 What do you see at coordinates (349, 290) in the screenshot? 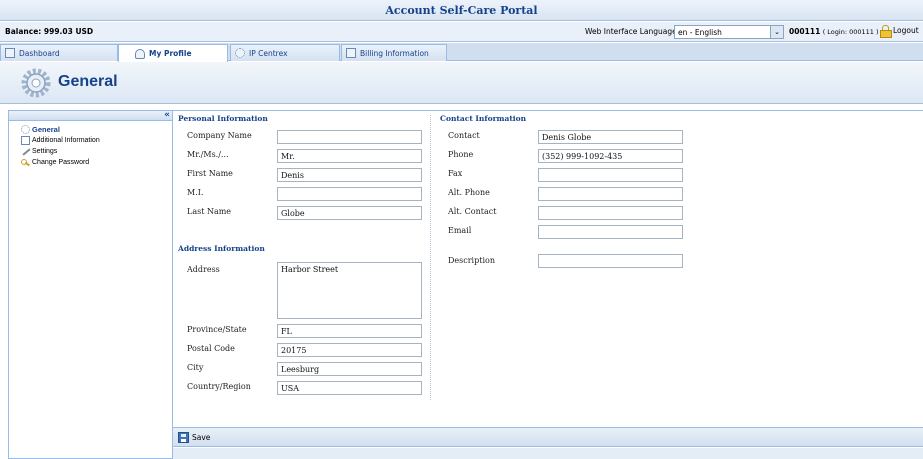
I see `address-field: Harbor Street` at bounding box center [349, 290].